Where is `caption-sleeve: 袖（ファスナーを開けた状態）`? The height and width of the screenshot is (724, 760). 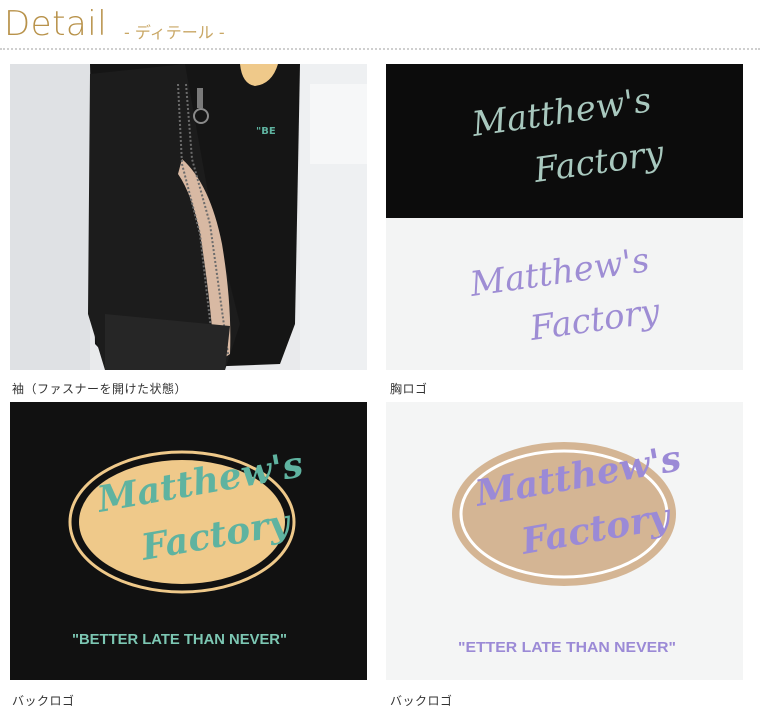 caption-sleeve: 袖（ファスナーを開けた状態） is located at coordinates (100, 389).